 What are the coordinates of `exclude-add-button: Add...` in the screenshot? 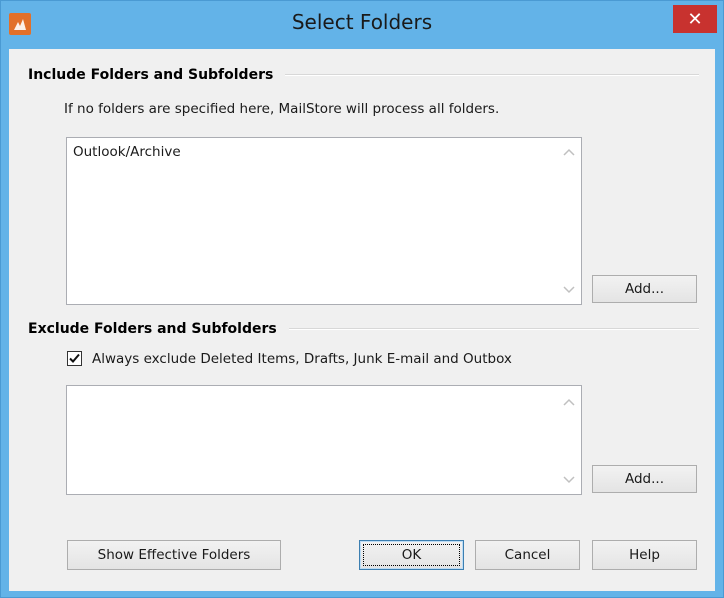 It's located at (644, 479).